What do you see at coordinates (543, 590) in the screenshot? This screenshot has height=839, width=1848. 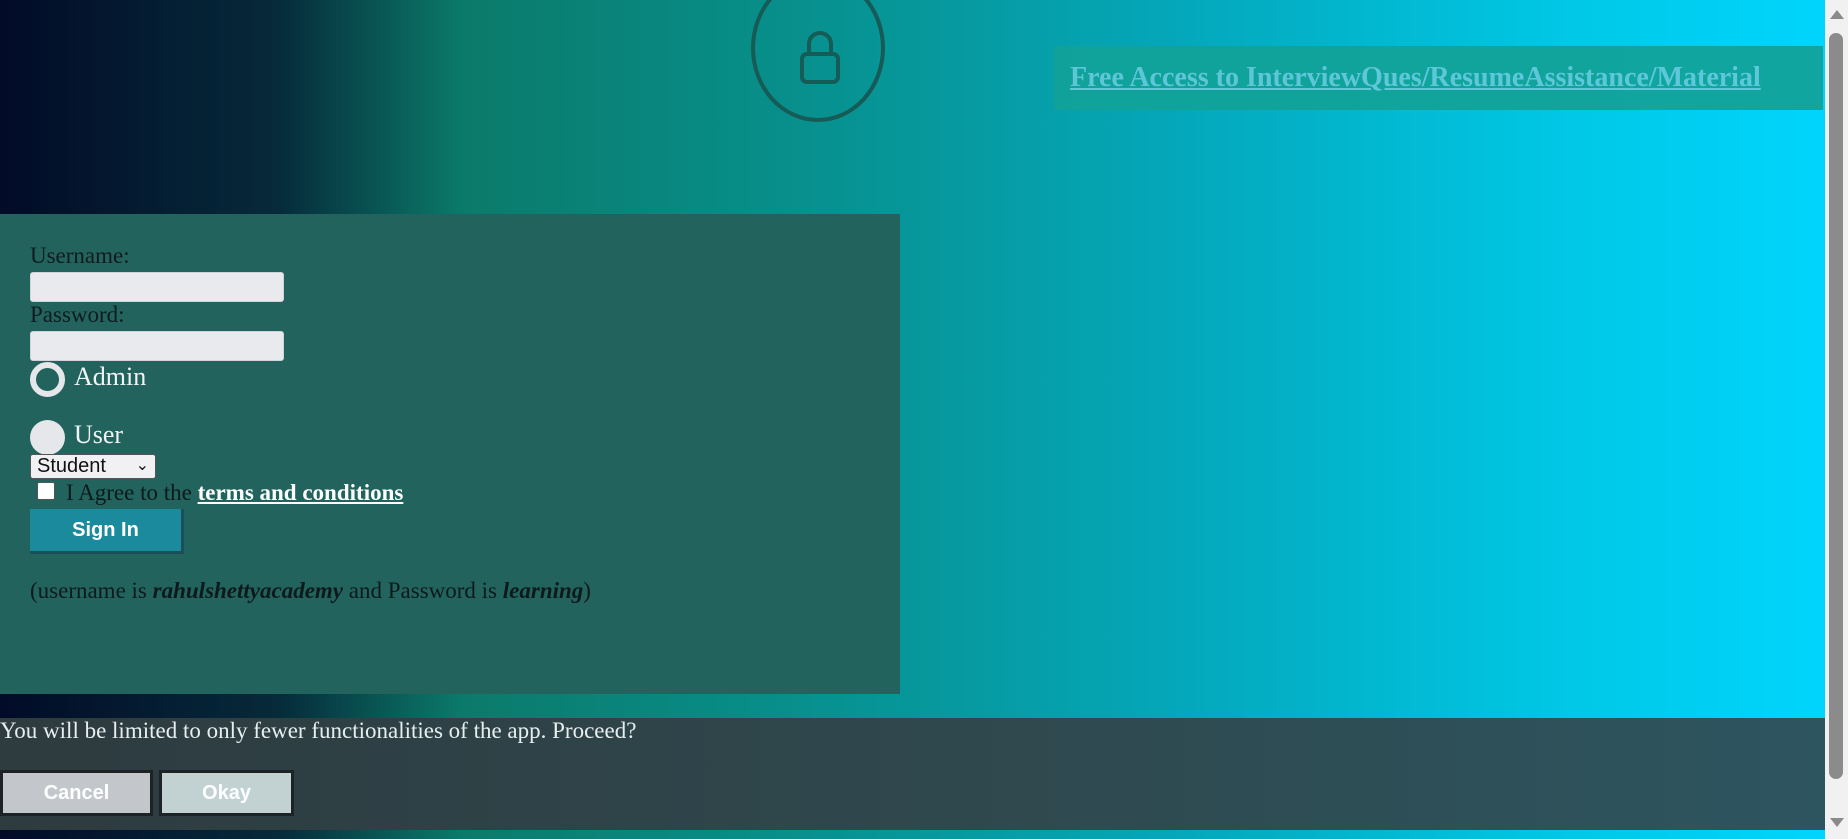 I see `hint-password: learning` at bounding box center [543, 590].